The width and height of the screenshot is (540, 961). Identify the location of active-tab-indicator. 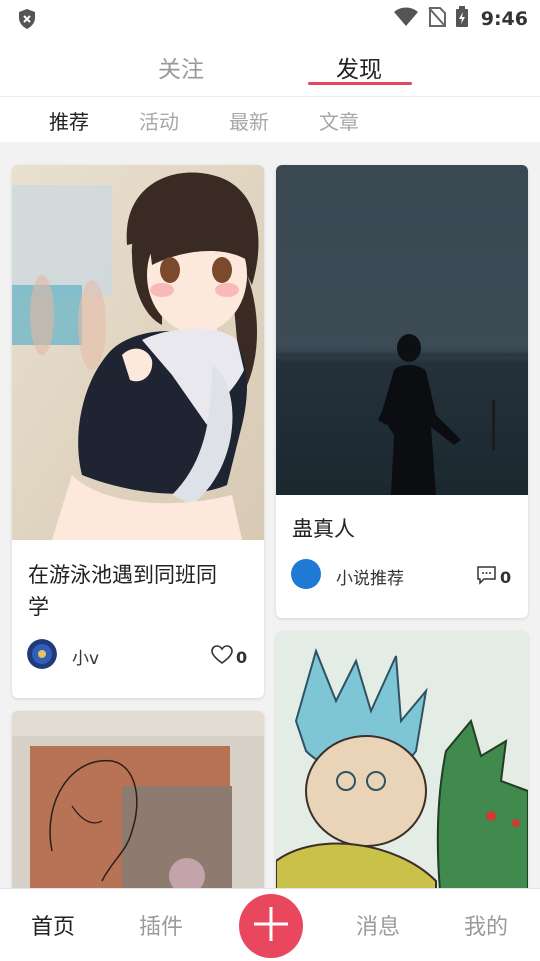
(360, 83).